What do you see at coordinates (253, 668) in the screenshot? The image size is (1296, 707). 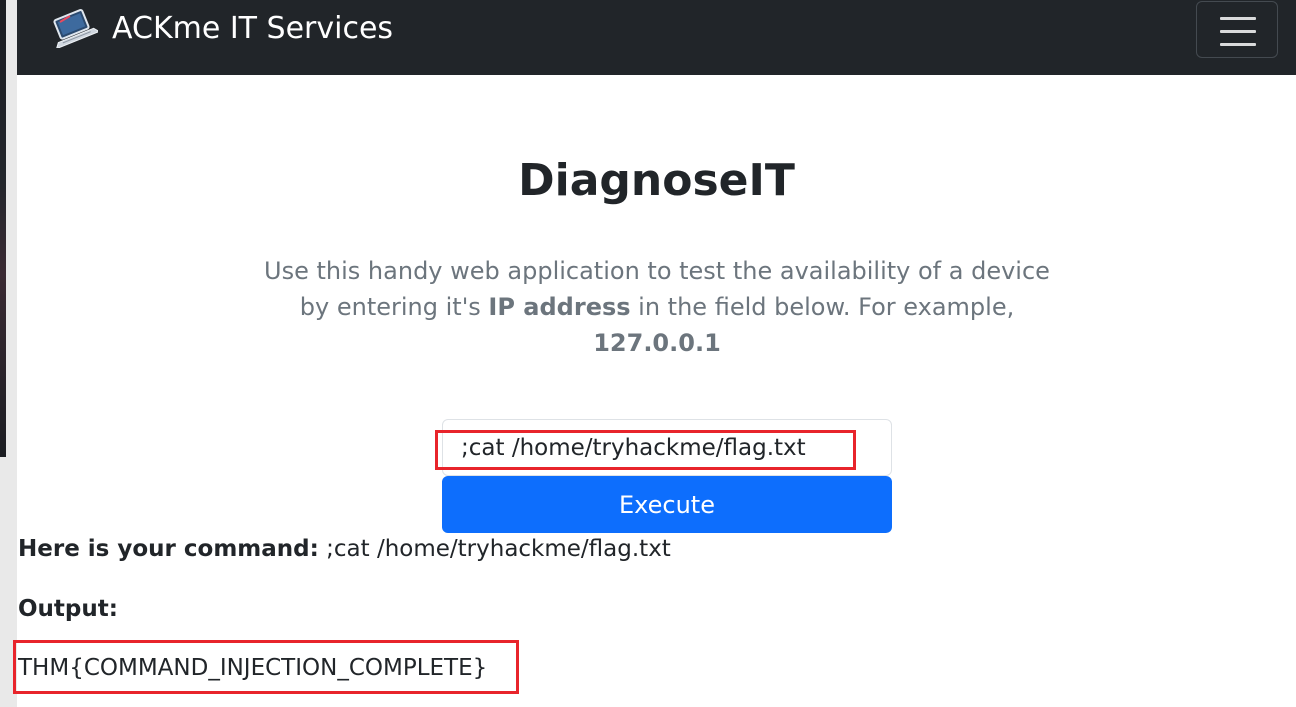 I see `output-value: THM{COMMAND_INJECTION_COMPLETE}` at bounding box center [253, 668].